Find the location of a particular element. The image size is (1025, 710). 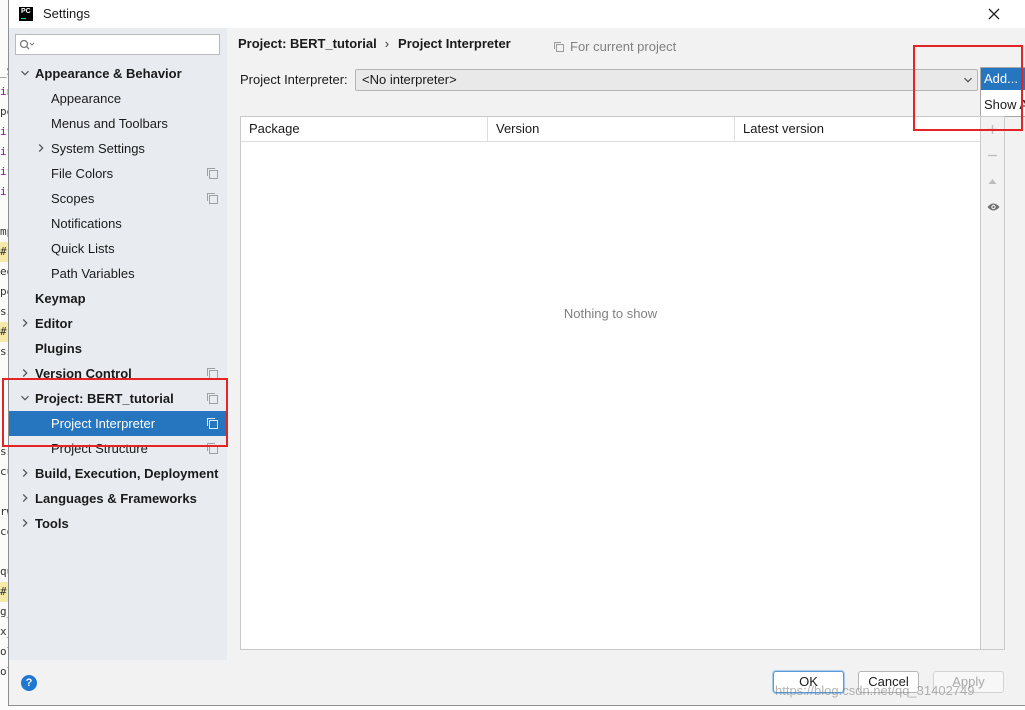

sidebar-item-notifications: Notifications is located at coordinates (118, 223).